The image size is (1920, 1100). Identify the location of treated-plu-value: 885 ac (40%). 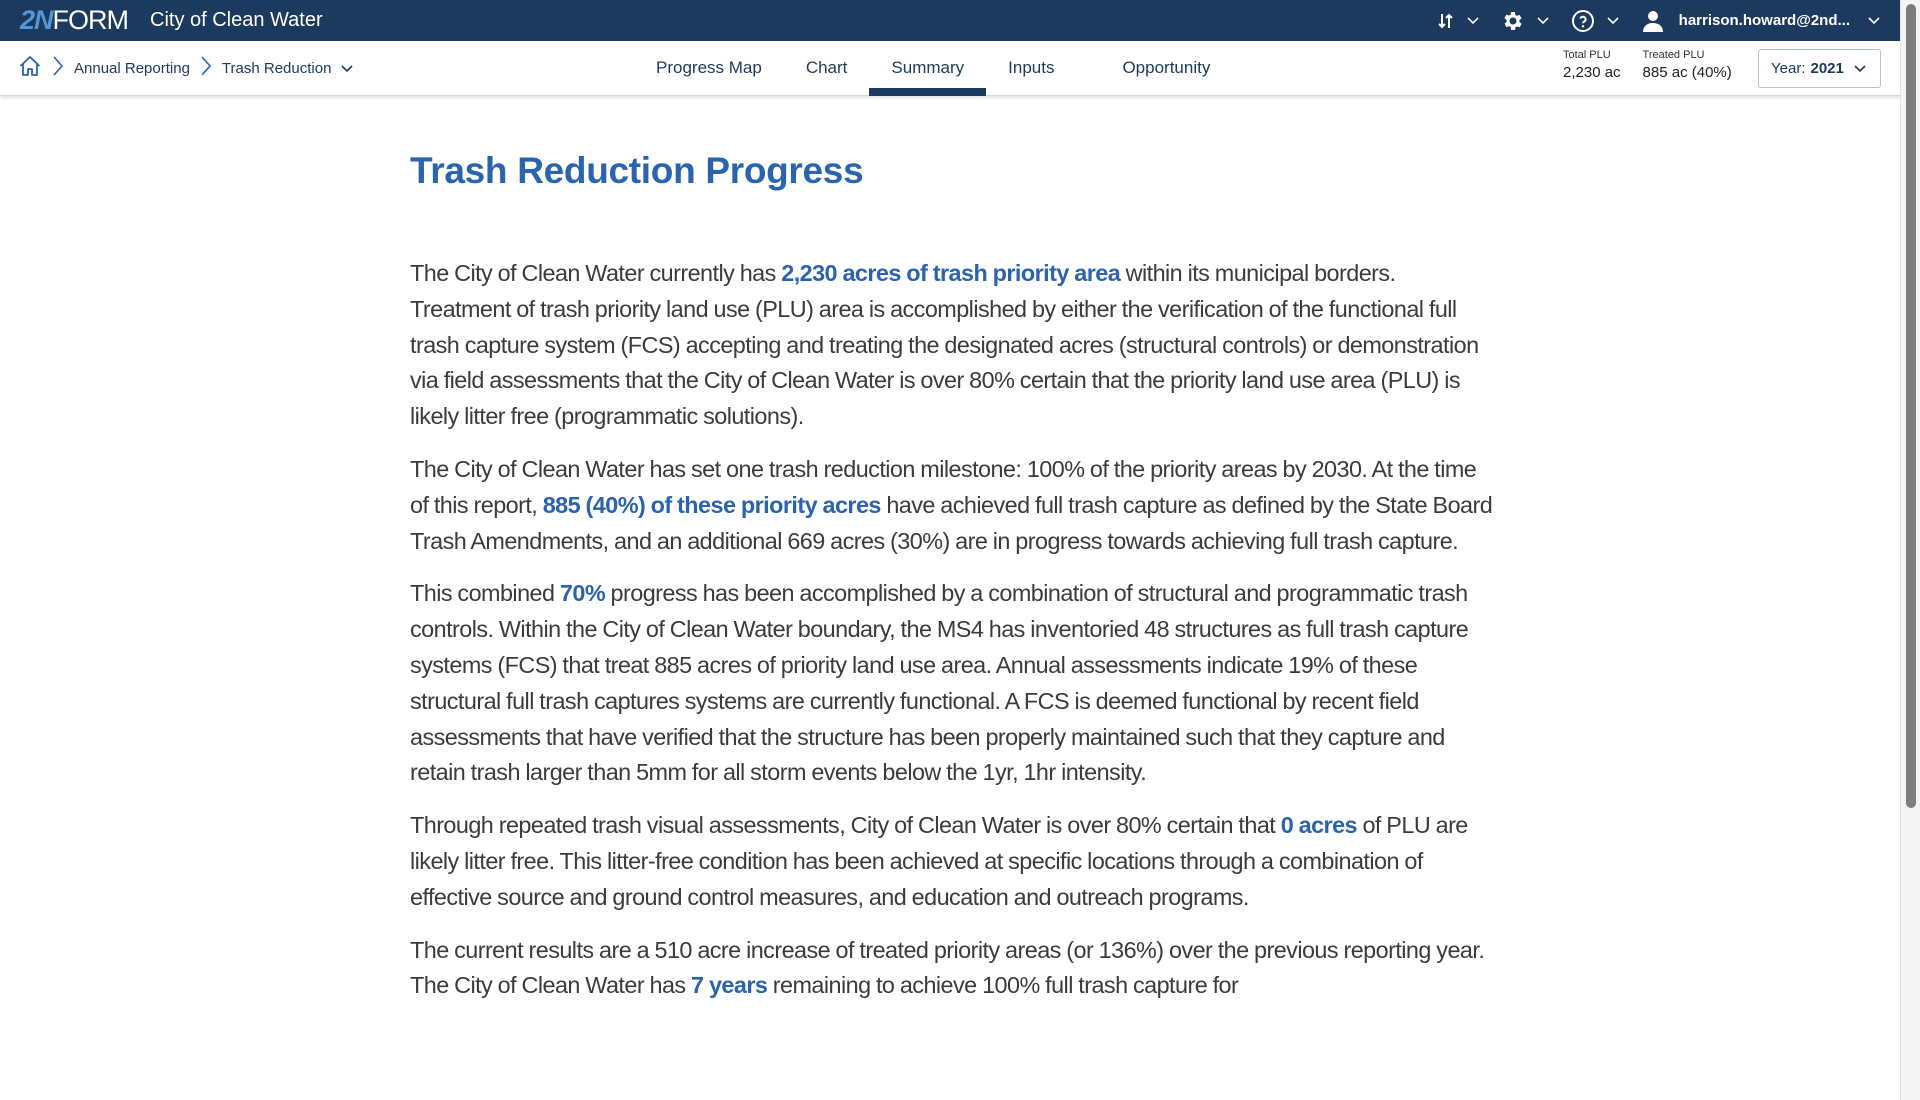
(1687, 72).